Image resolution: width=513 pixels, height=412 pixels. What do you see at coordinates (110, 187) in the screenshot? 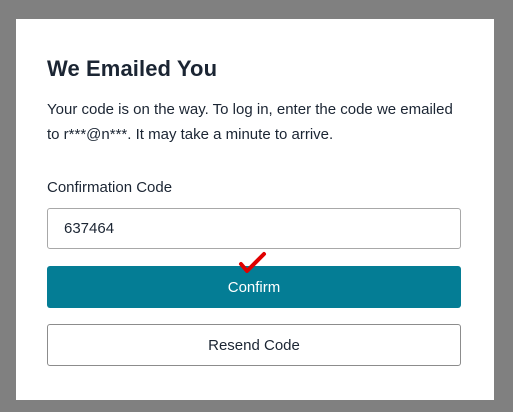
I see `confirmation-code-label: Confirmation Code` at bounding box center [110, 187].